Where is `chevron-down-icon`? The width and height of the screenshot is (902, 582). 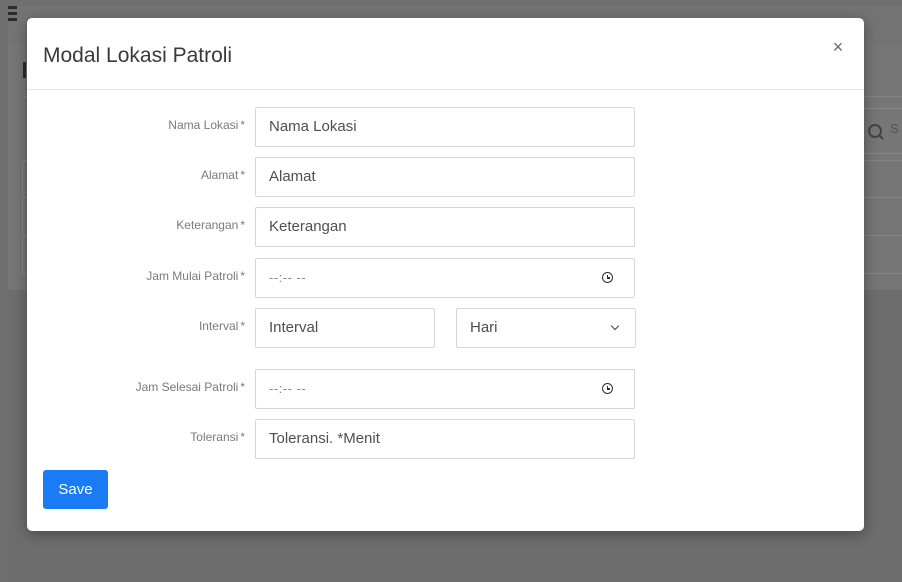
chevron-down-icon is located at coordinates (615, 326).